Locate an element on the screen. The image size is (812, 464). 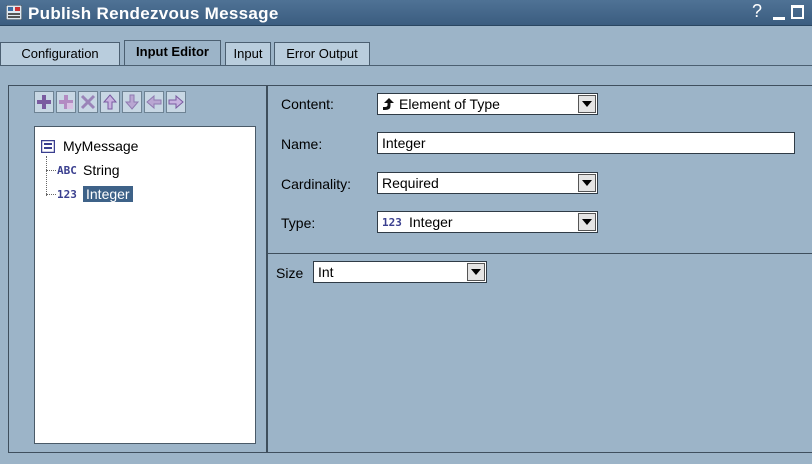
tree-node-label: Integer is located at coordinates (108, 194).